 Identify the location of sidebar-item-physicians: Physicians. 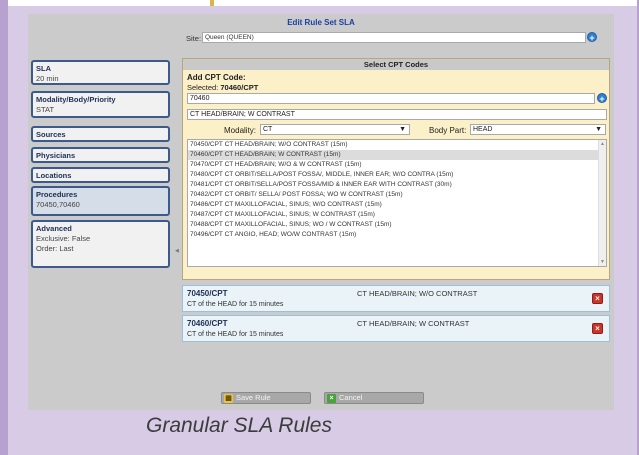
(100, 155).